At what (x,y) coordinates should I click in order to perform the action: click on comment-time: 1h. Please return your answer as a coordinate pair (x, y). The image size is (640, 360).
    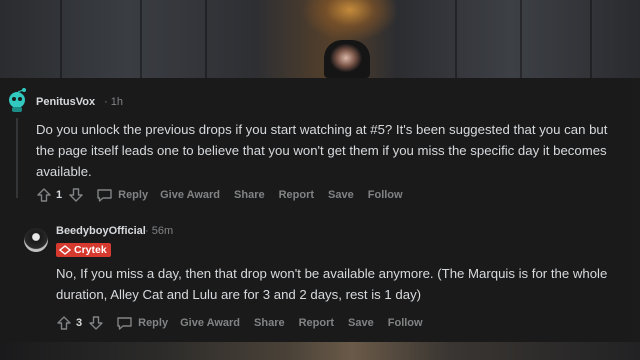
    Looking at the image, I should click on (116, 102).